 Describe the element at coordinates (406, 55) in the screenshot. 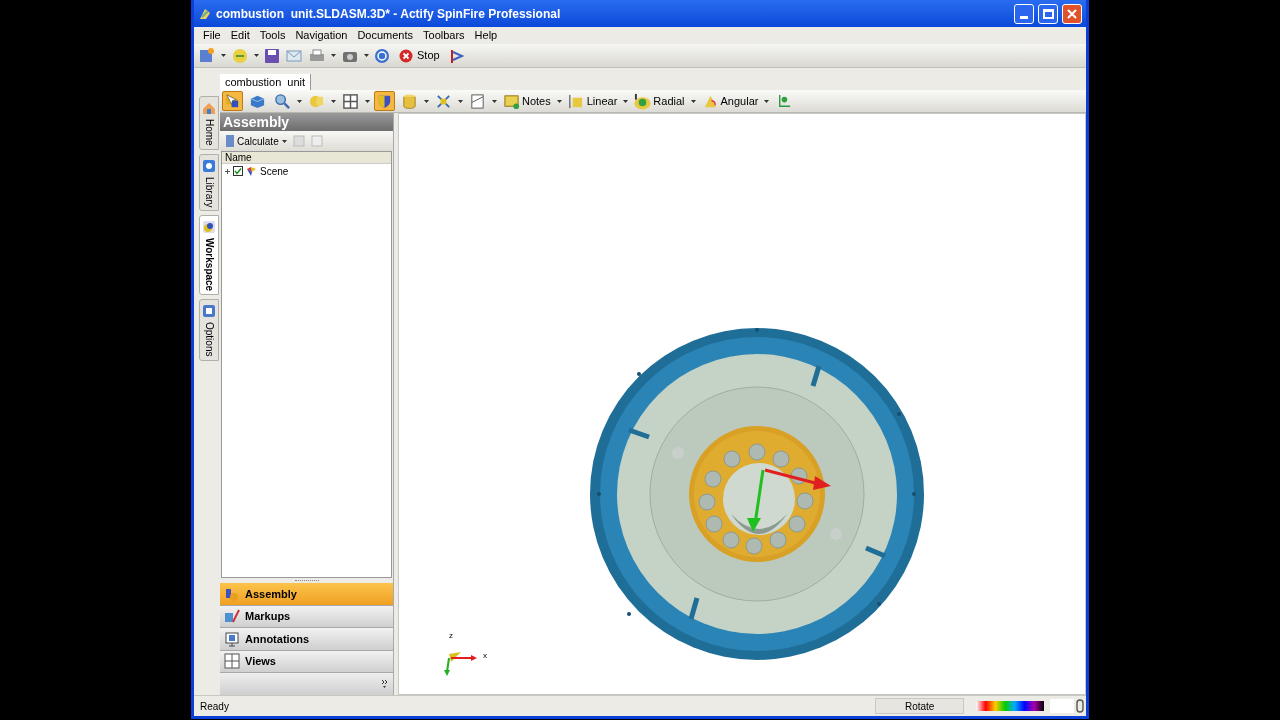

I see `stop-icon` at that location.